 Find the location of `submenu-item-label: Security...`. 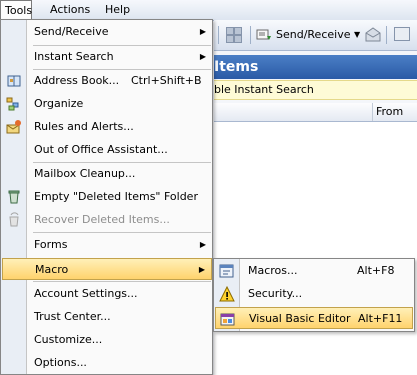

submenu-item-label: Security... is located at coordinates (275, 293).